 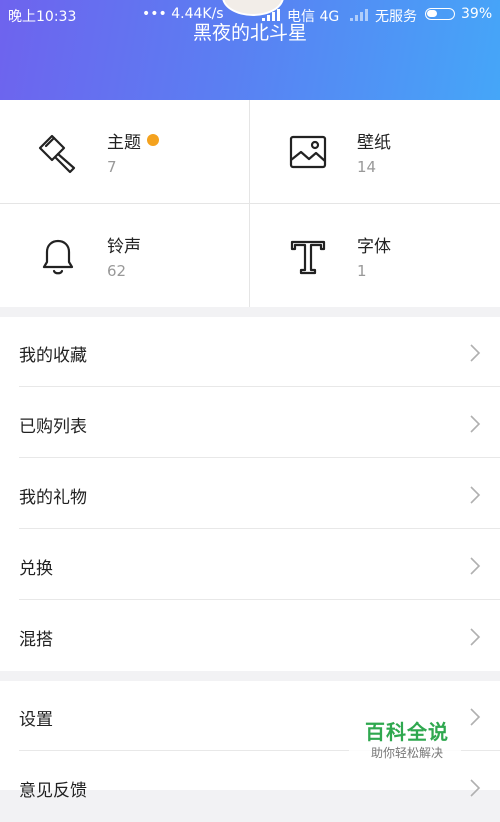 I want to click on category-label: 壁纸, so click(x=374, y=143).